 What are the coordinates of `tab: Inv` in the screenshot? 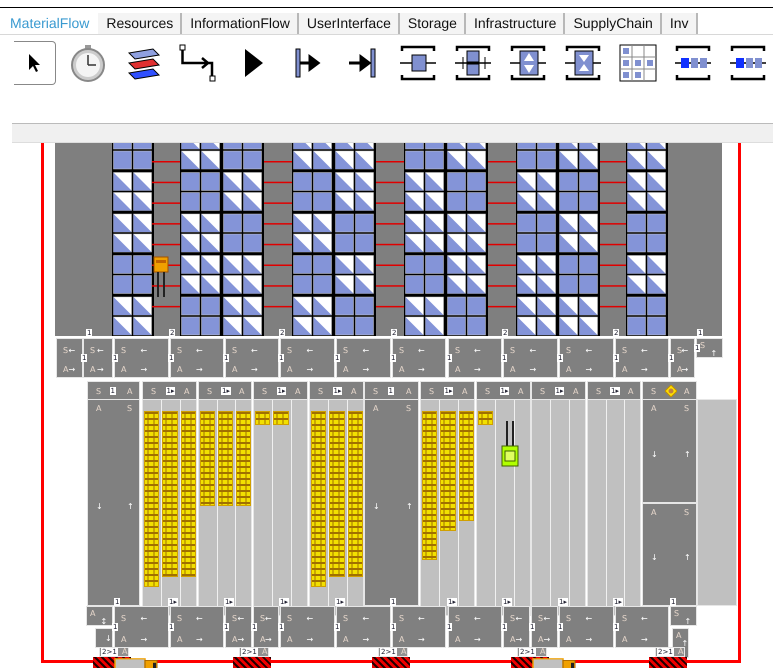 It's located at (680, 23).